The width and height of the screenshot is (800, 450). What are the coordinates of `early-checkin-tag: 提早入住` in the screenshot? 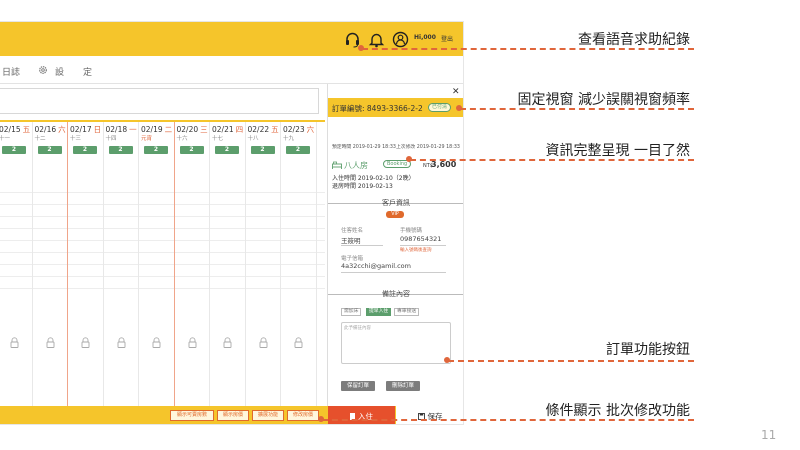 It's located at (379, 312).